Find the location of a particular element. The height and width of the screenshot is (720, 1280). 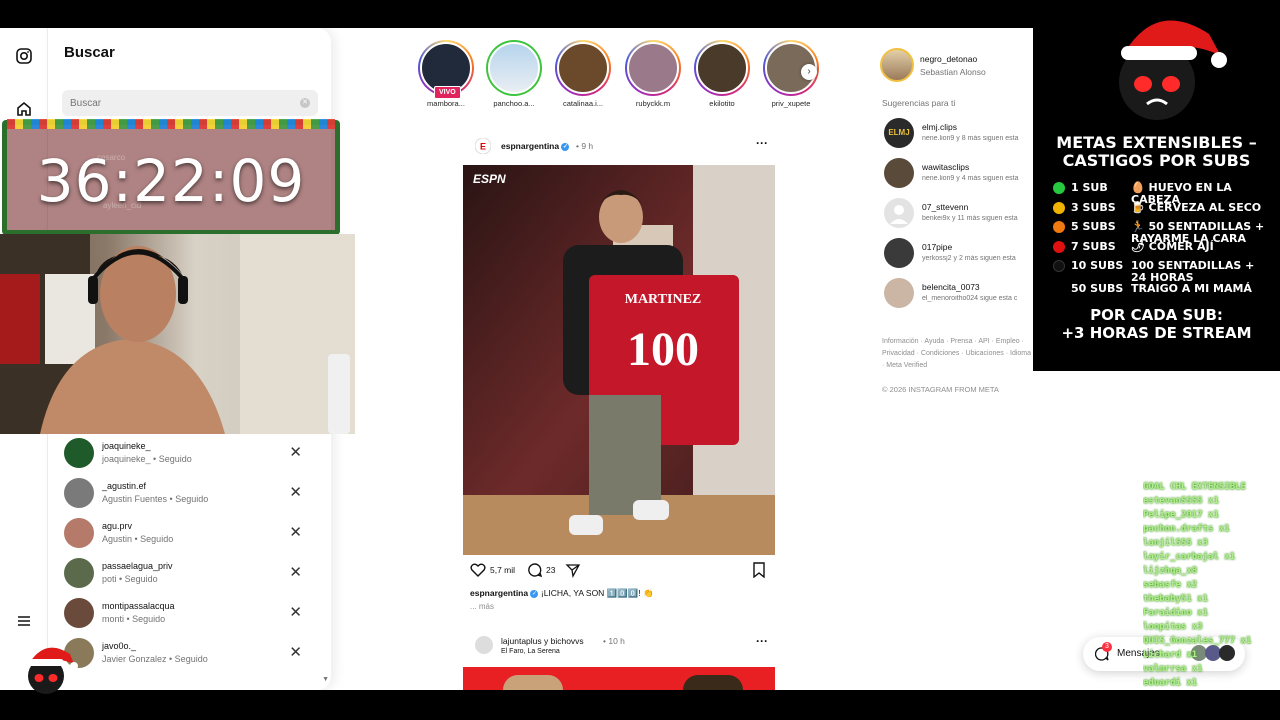

recent-search-row: _agustin.ef Agustin Fuentes • Seguido ✕ is located at coordinates (189, 494).